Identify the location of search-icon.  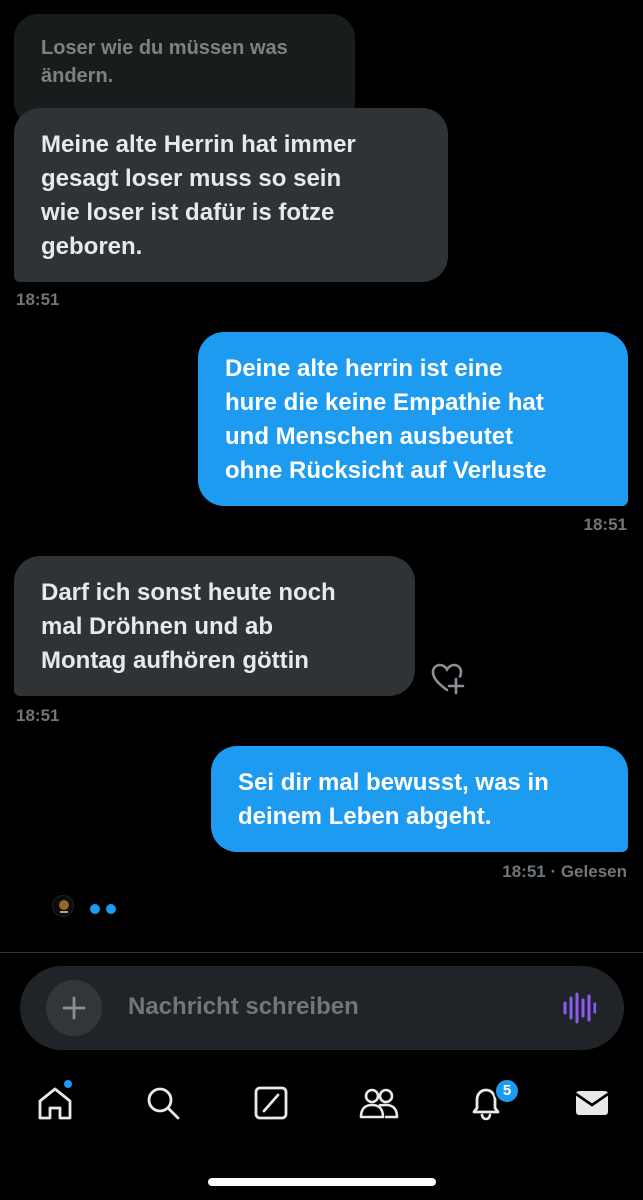
(163, 1105).